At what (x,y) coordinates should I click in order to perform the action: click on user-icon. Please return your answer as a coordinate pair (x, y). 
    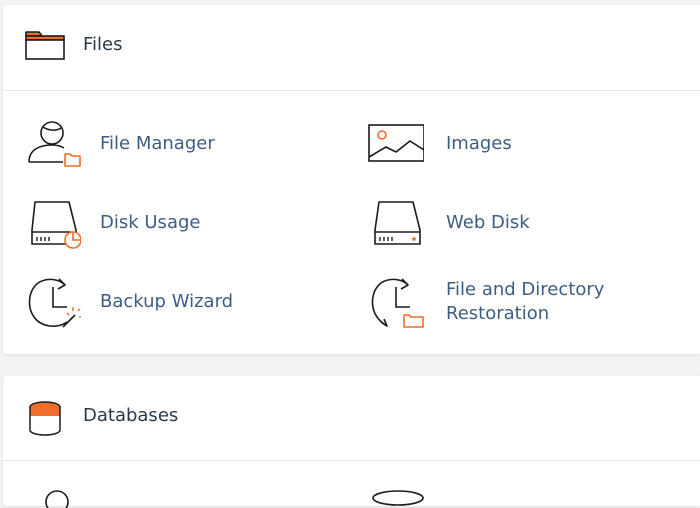
    Looking at the image, I should click on (57, 499).